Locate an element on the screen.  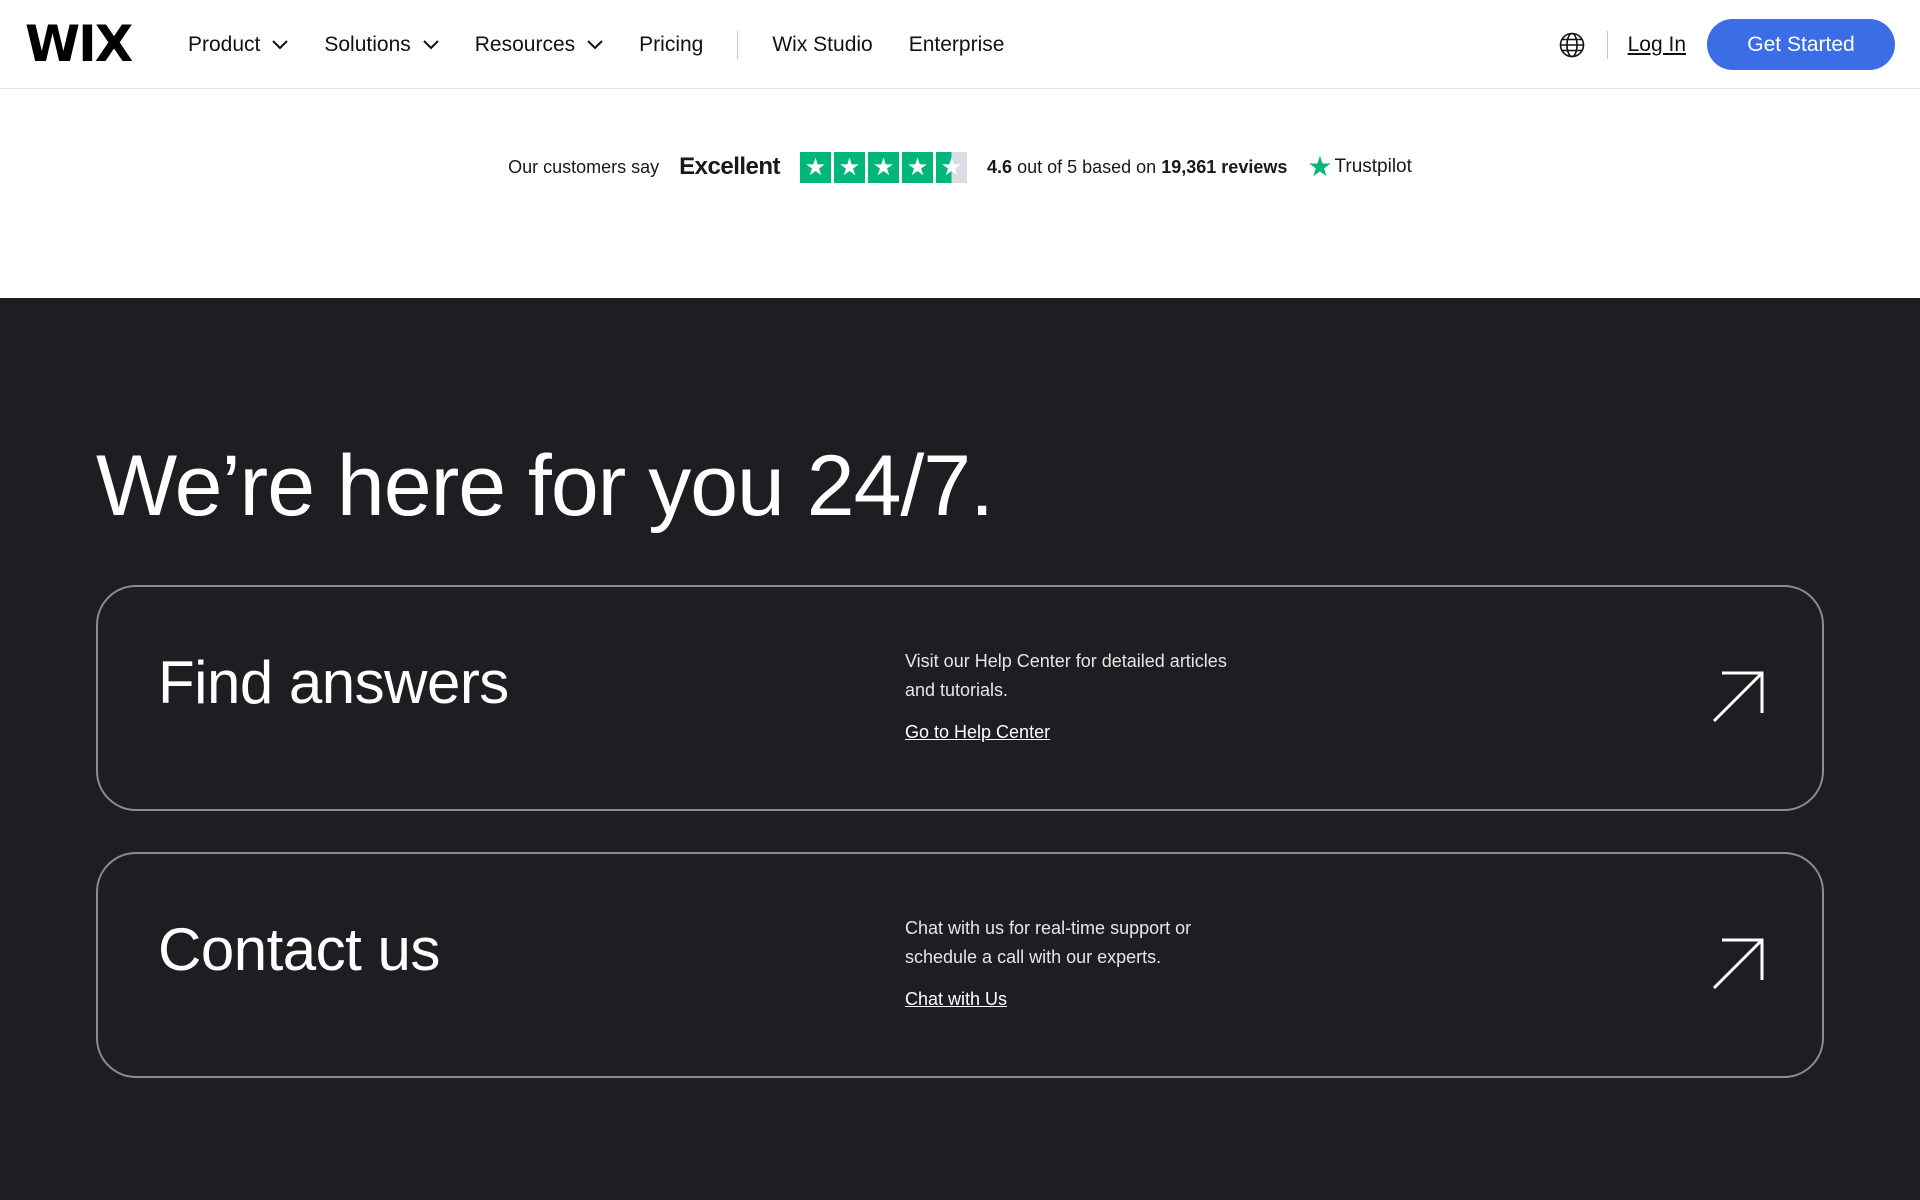
rating-text-1: out of 5 based on is located at coordinates (1087, 166).